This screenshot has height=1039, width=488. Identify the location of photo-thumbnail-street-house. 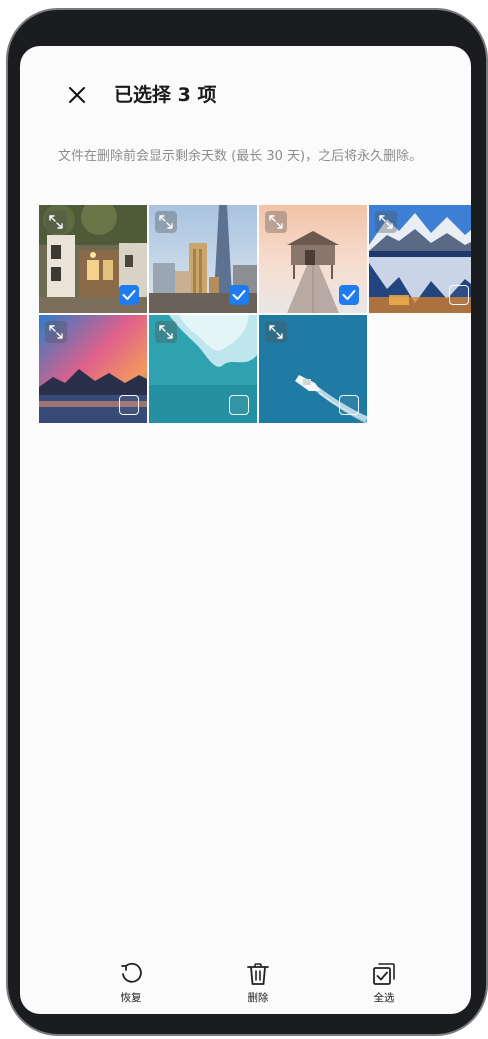
(93, 259).